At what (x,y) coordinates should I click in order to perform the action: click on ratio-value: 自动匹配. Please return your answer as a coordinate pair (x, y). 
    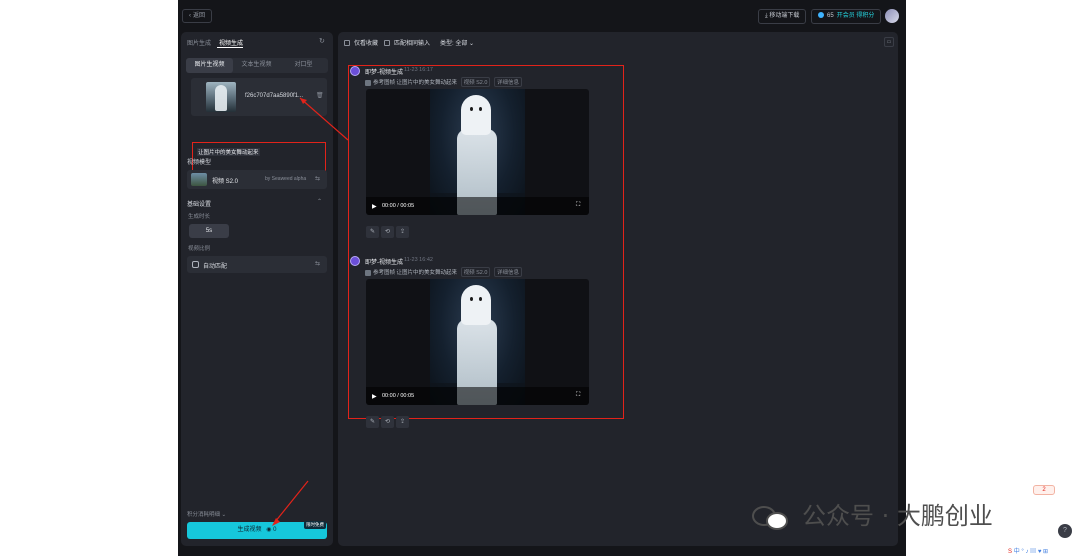
    Looking at the image, I should click on (215, 267).